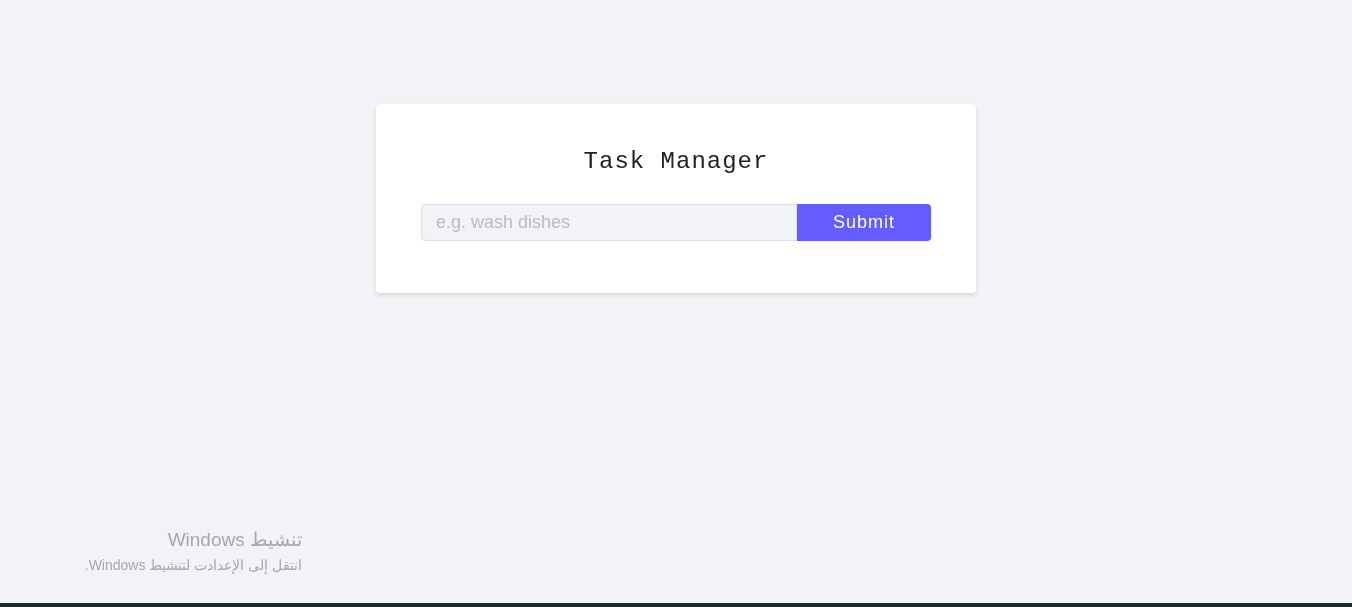 Image resolution: width=1352 pixels, height=607 pixels. Describe the element at coordinates (676, 162) in the screenshot. I see `card-title: Task Manager` at that location.